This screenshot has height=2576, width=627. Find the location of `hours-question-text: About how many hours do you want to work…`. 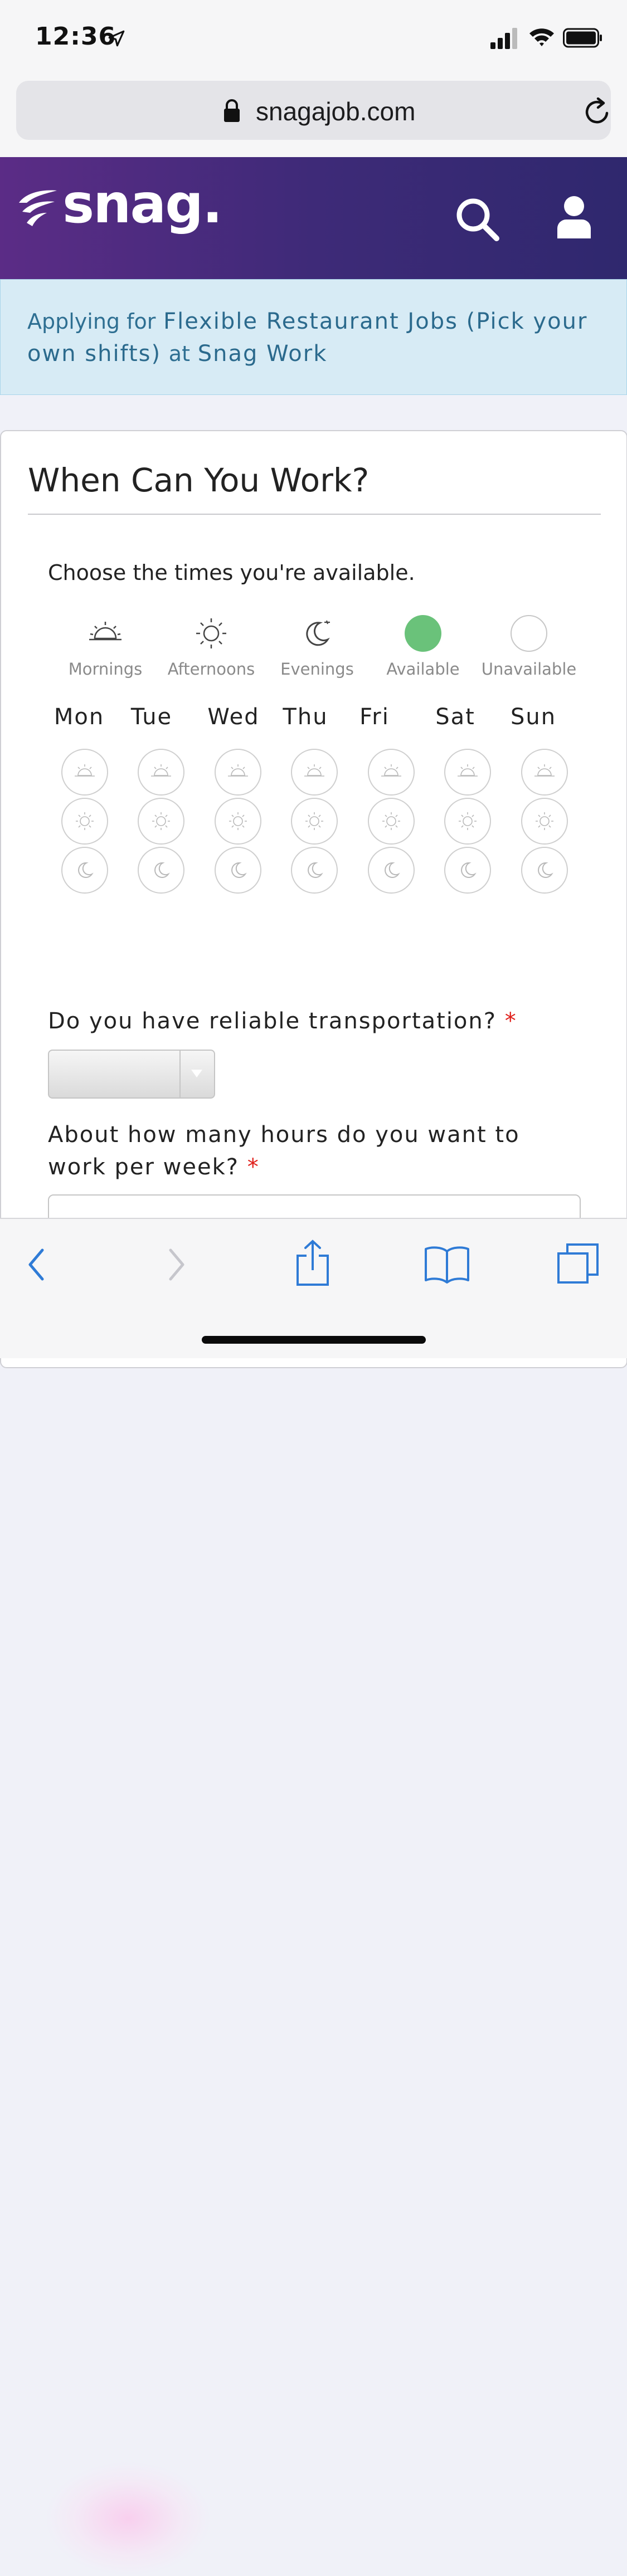

hours-question-text: About how many hours do you want to work… is located at coordinates (284, 1151).